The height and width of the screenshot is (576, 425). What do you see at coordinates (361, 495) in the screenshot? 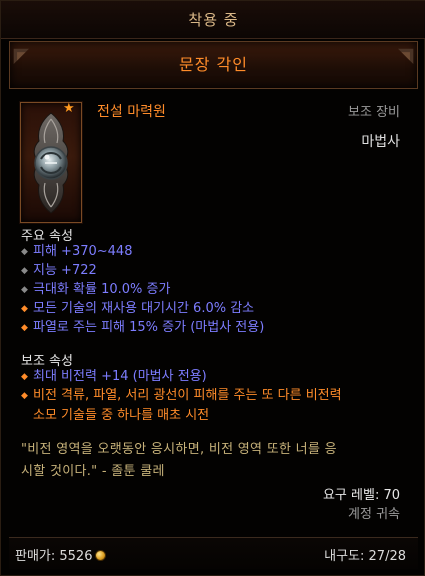
I see `required-level: 요구 레벨: 70` at bounding box center [361, 495].